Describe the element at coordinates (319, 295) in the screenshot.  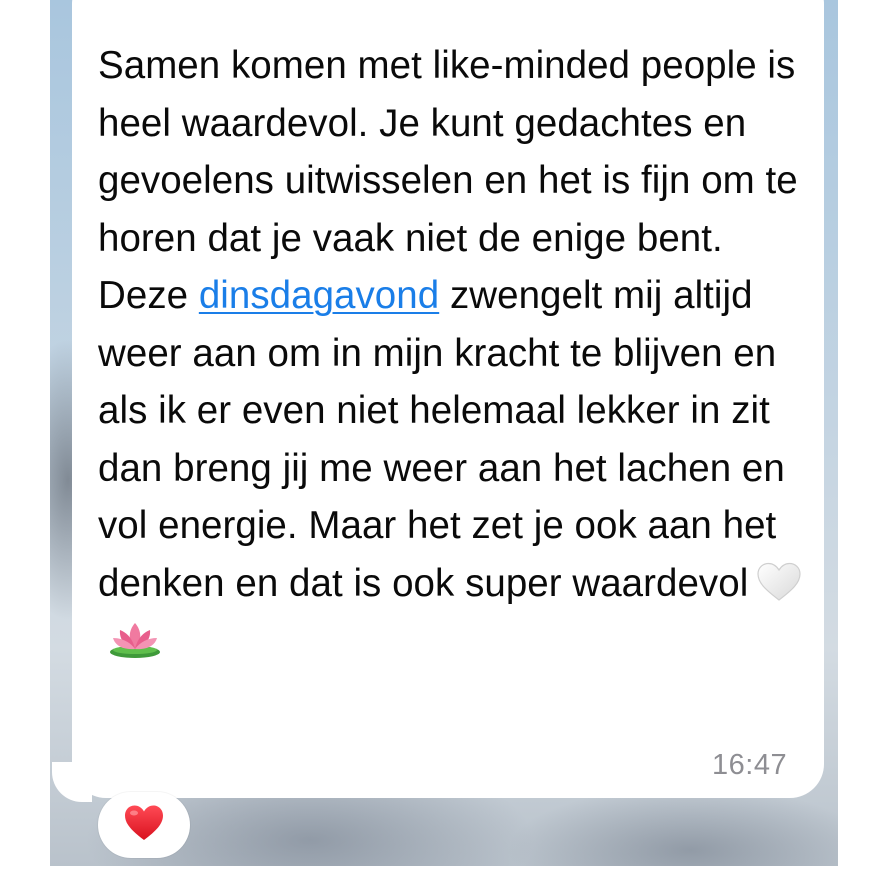
I see `date-link: dinsdagavond` at that location.